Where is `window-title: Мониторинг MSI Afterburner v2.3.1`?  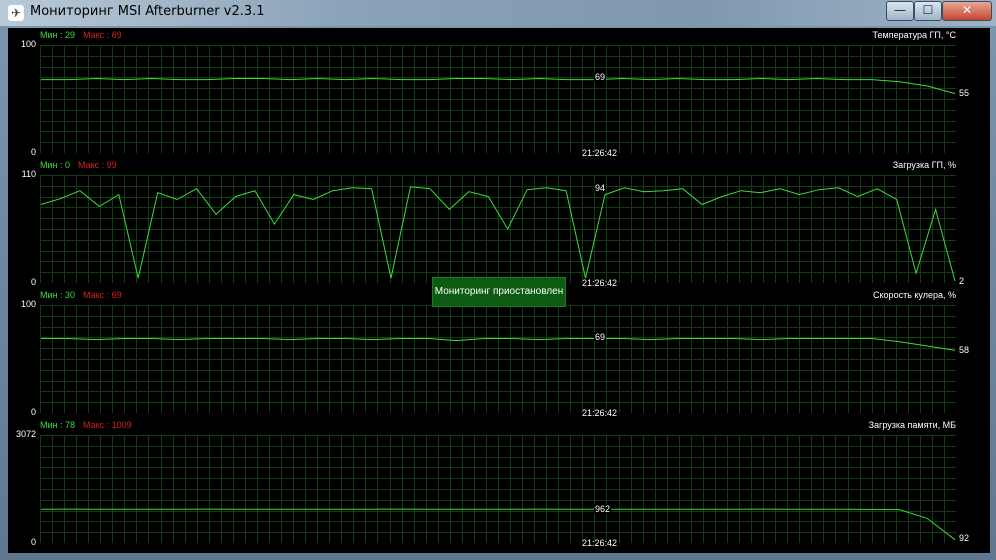
window-title: Мониторинг MSI Afterburner v2.3.1 is located at coordinates (147, 11).